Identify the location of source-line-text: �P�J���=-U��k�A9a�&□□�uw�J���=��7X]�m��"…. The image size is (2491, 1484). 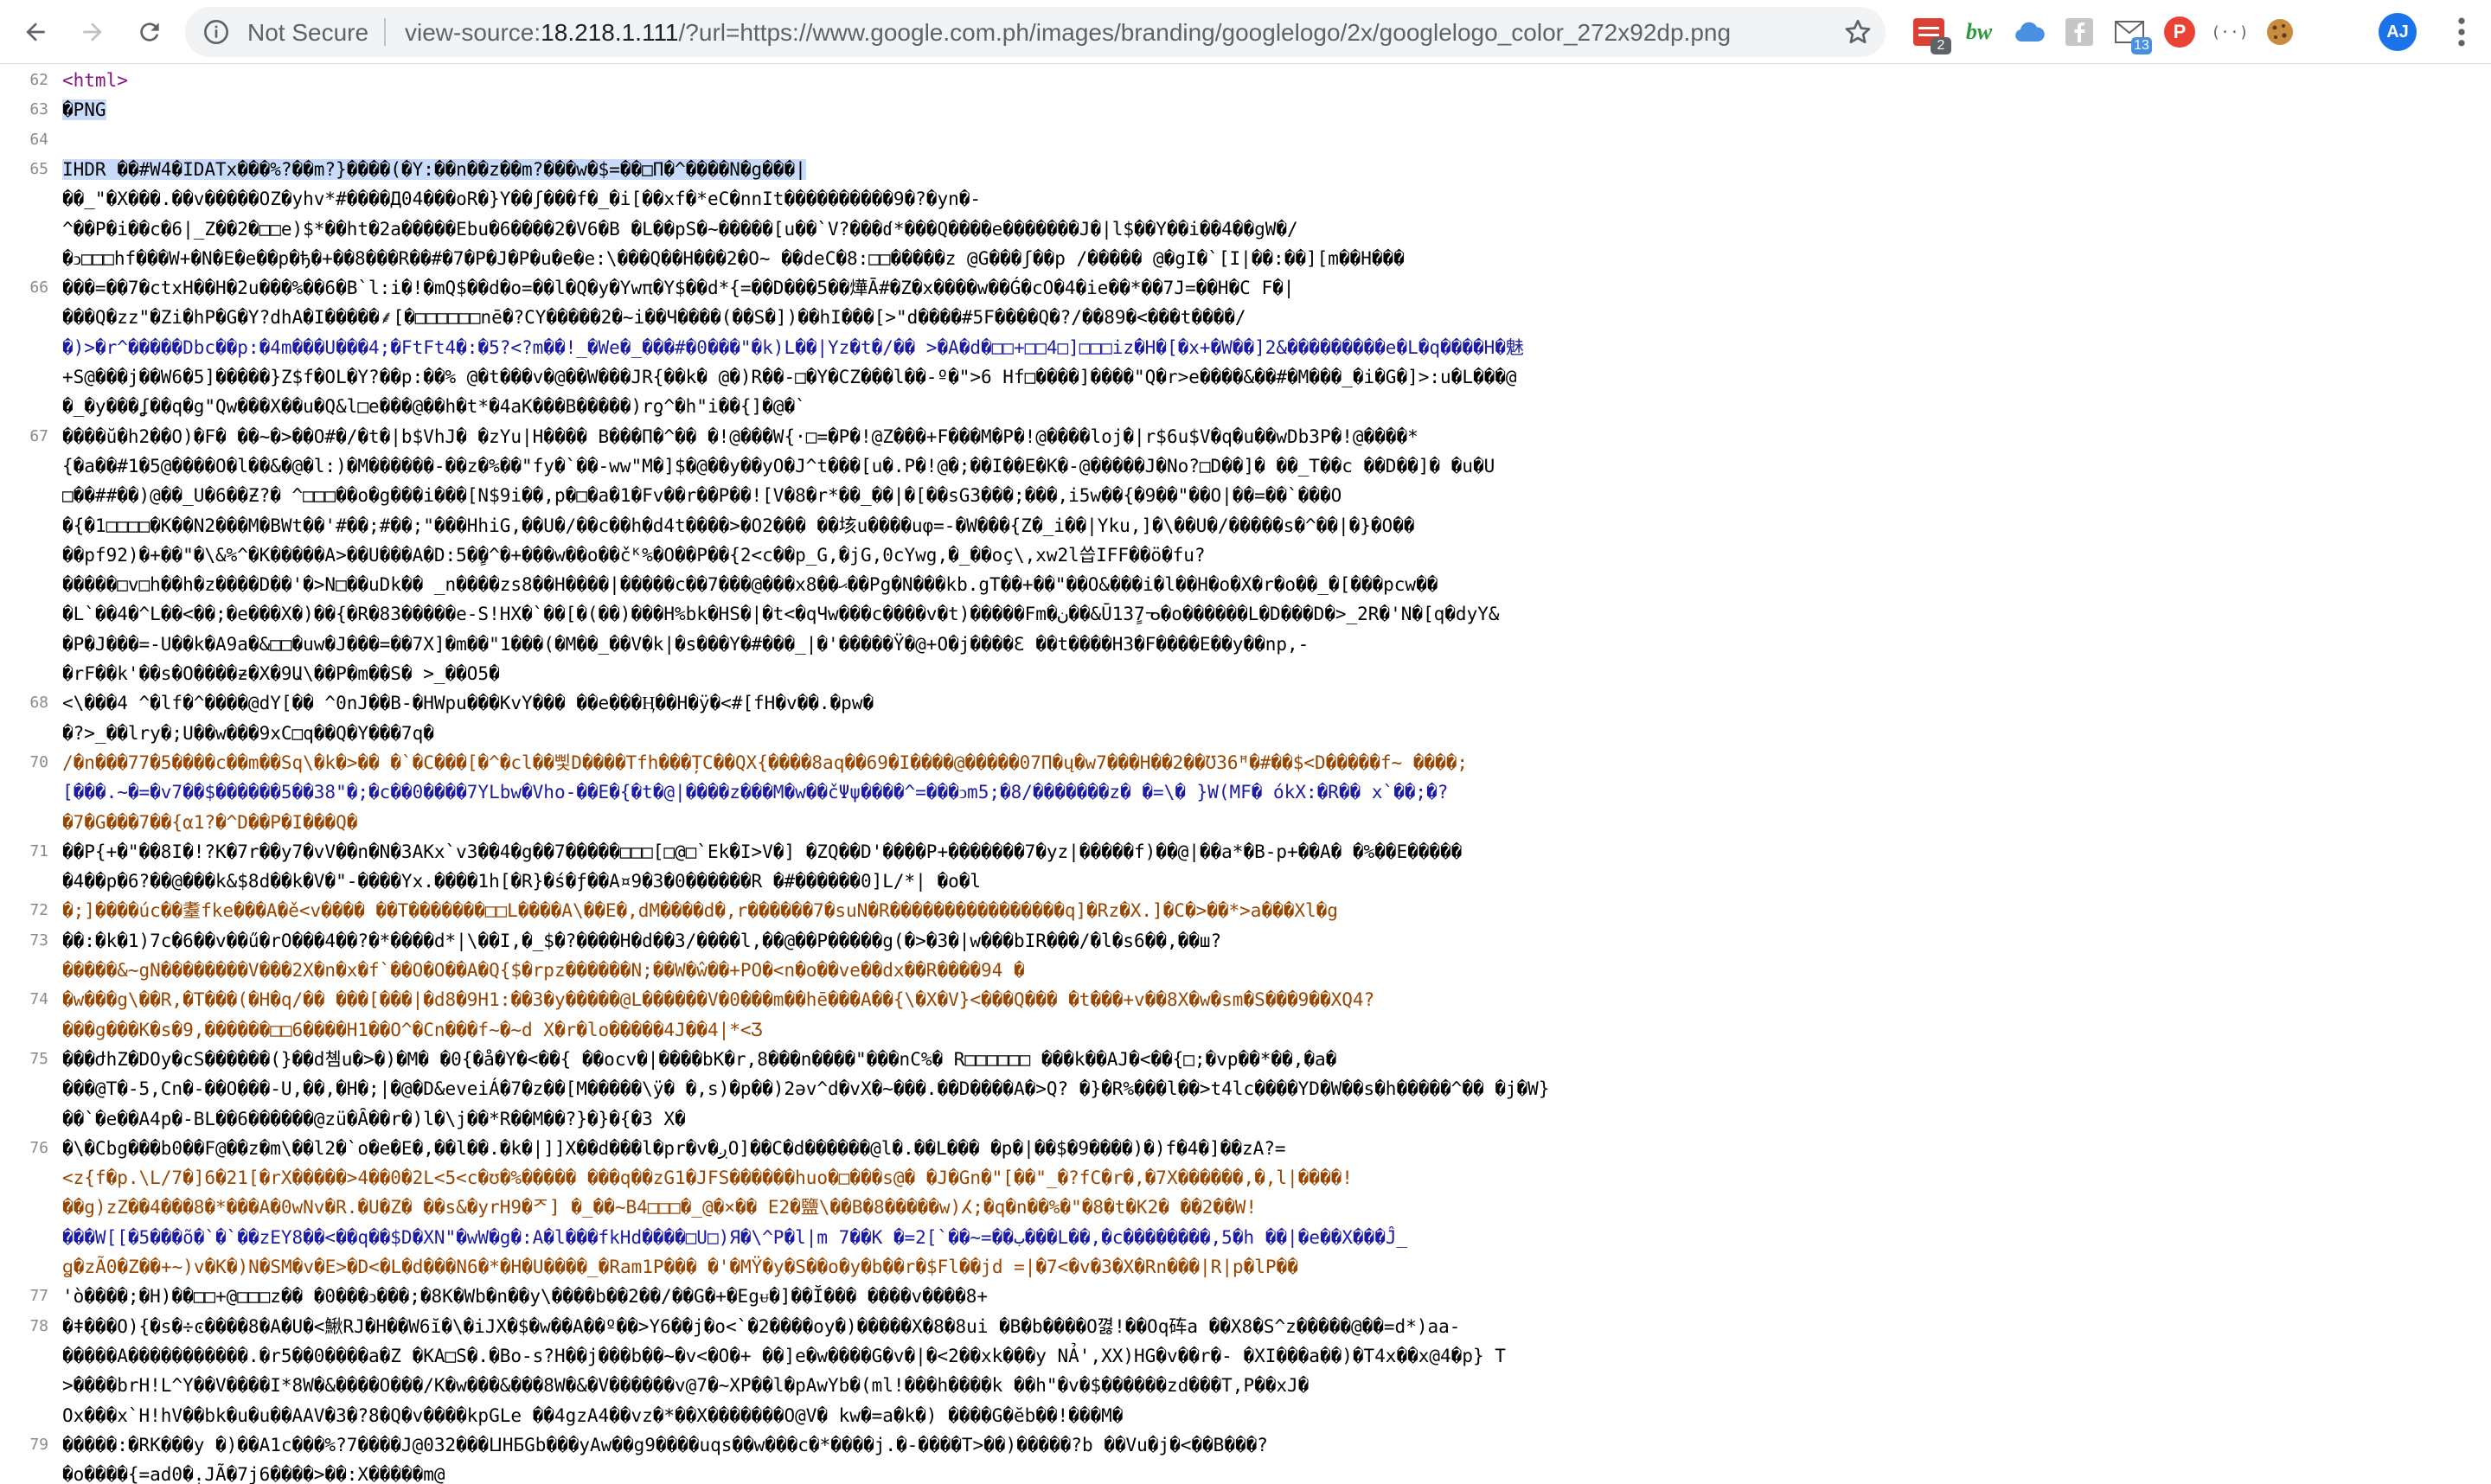
(686, 644).